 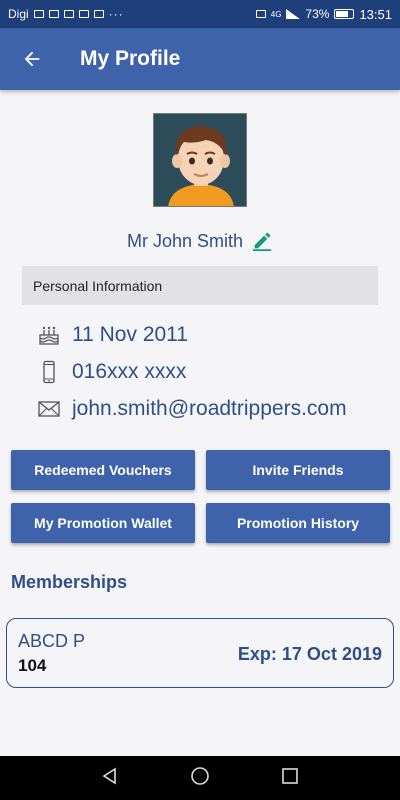 What do you see at coordinates (262, 241) in the screenshot?
I see `pencil-icon` at bounding box center [262, 241].